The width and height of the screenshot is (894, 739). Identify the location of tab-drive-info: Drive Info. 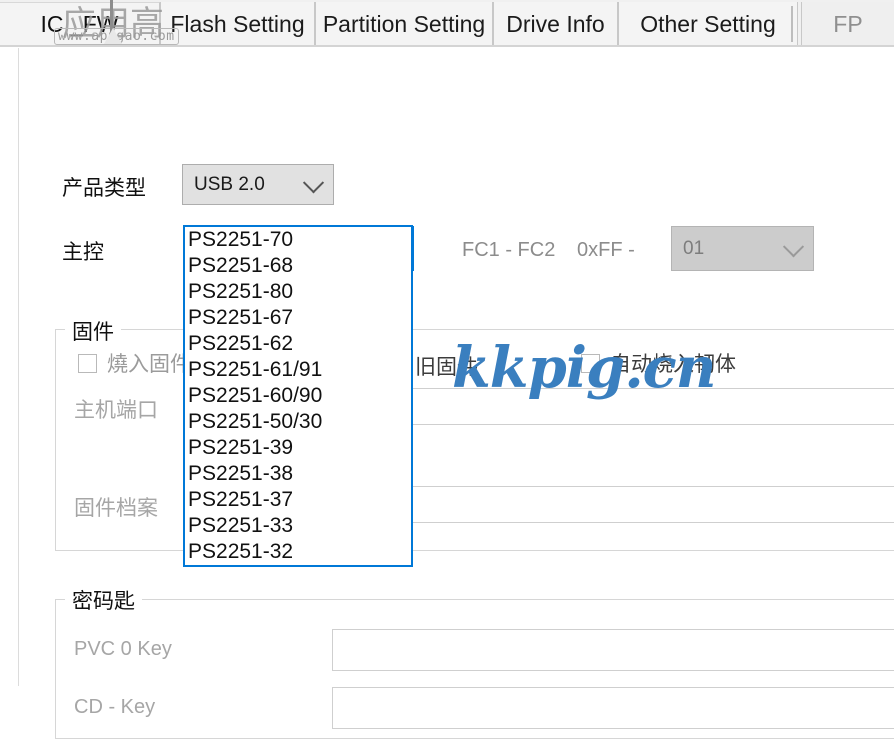
(555, 24).